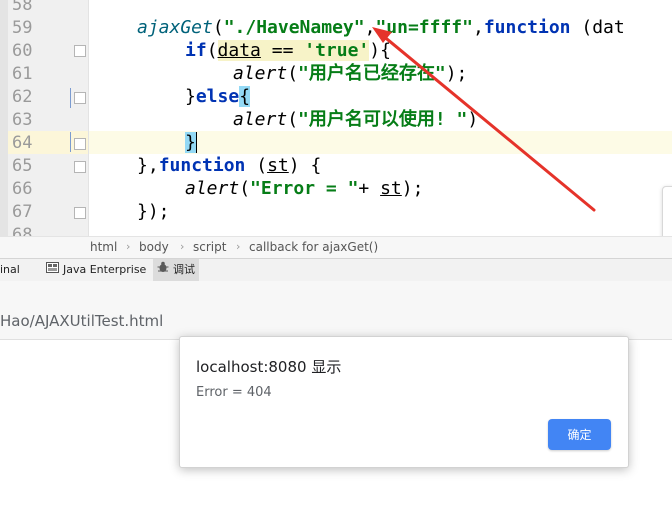 This screenshot has width=672, height=506. I want to click on breadcrumb-item: callback for ajaxGet(), so click(313, 247).